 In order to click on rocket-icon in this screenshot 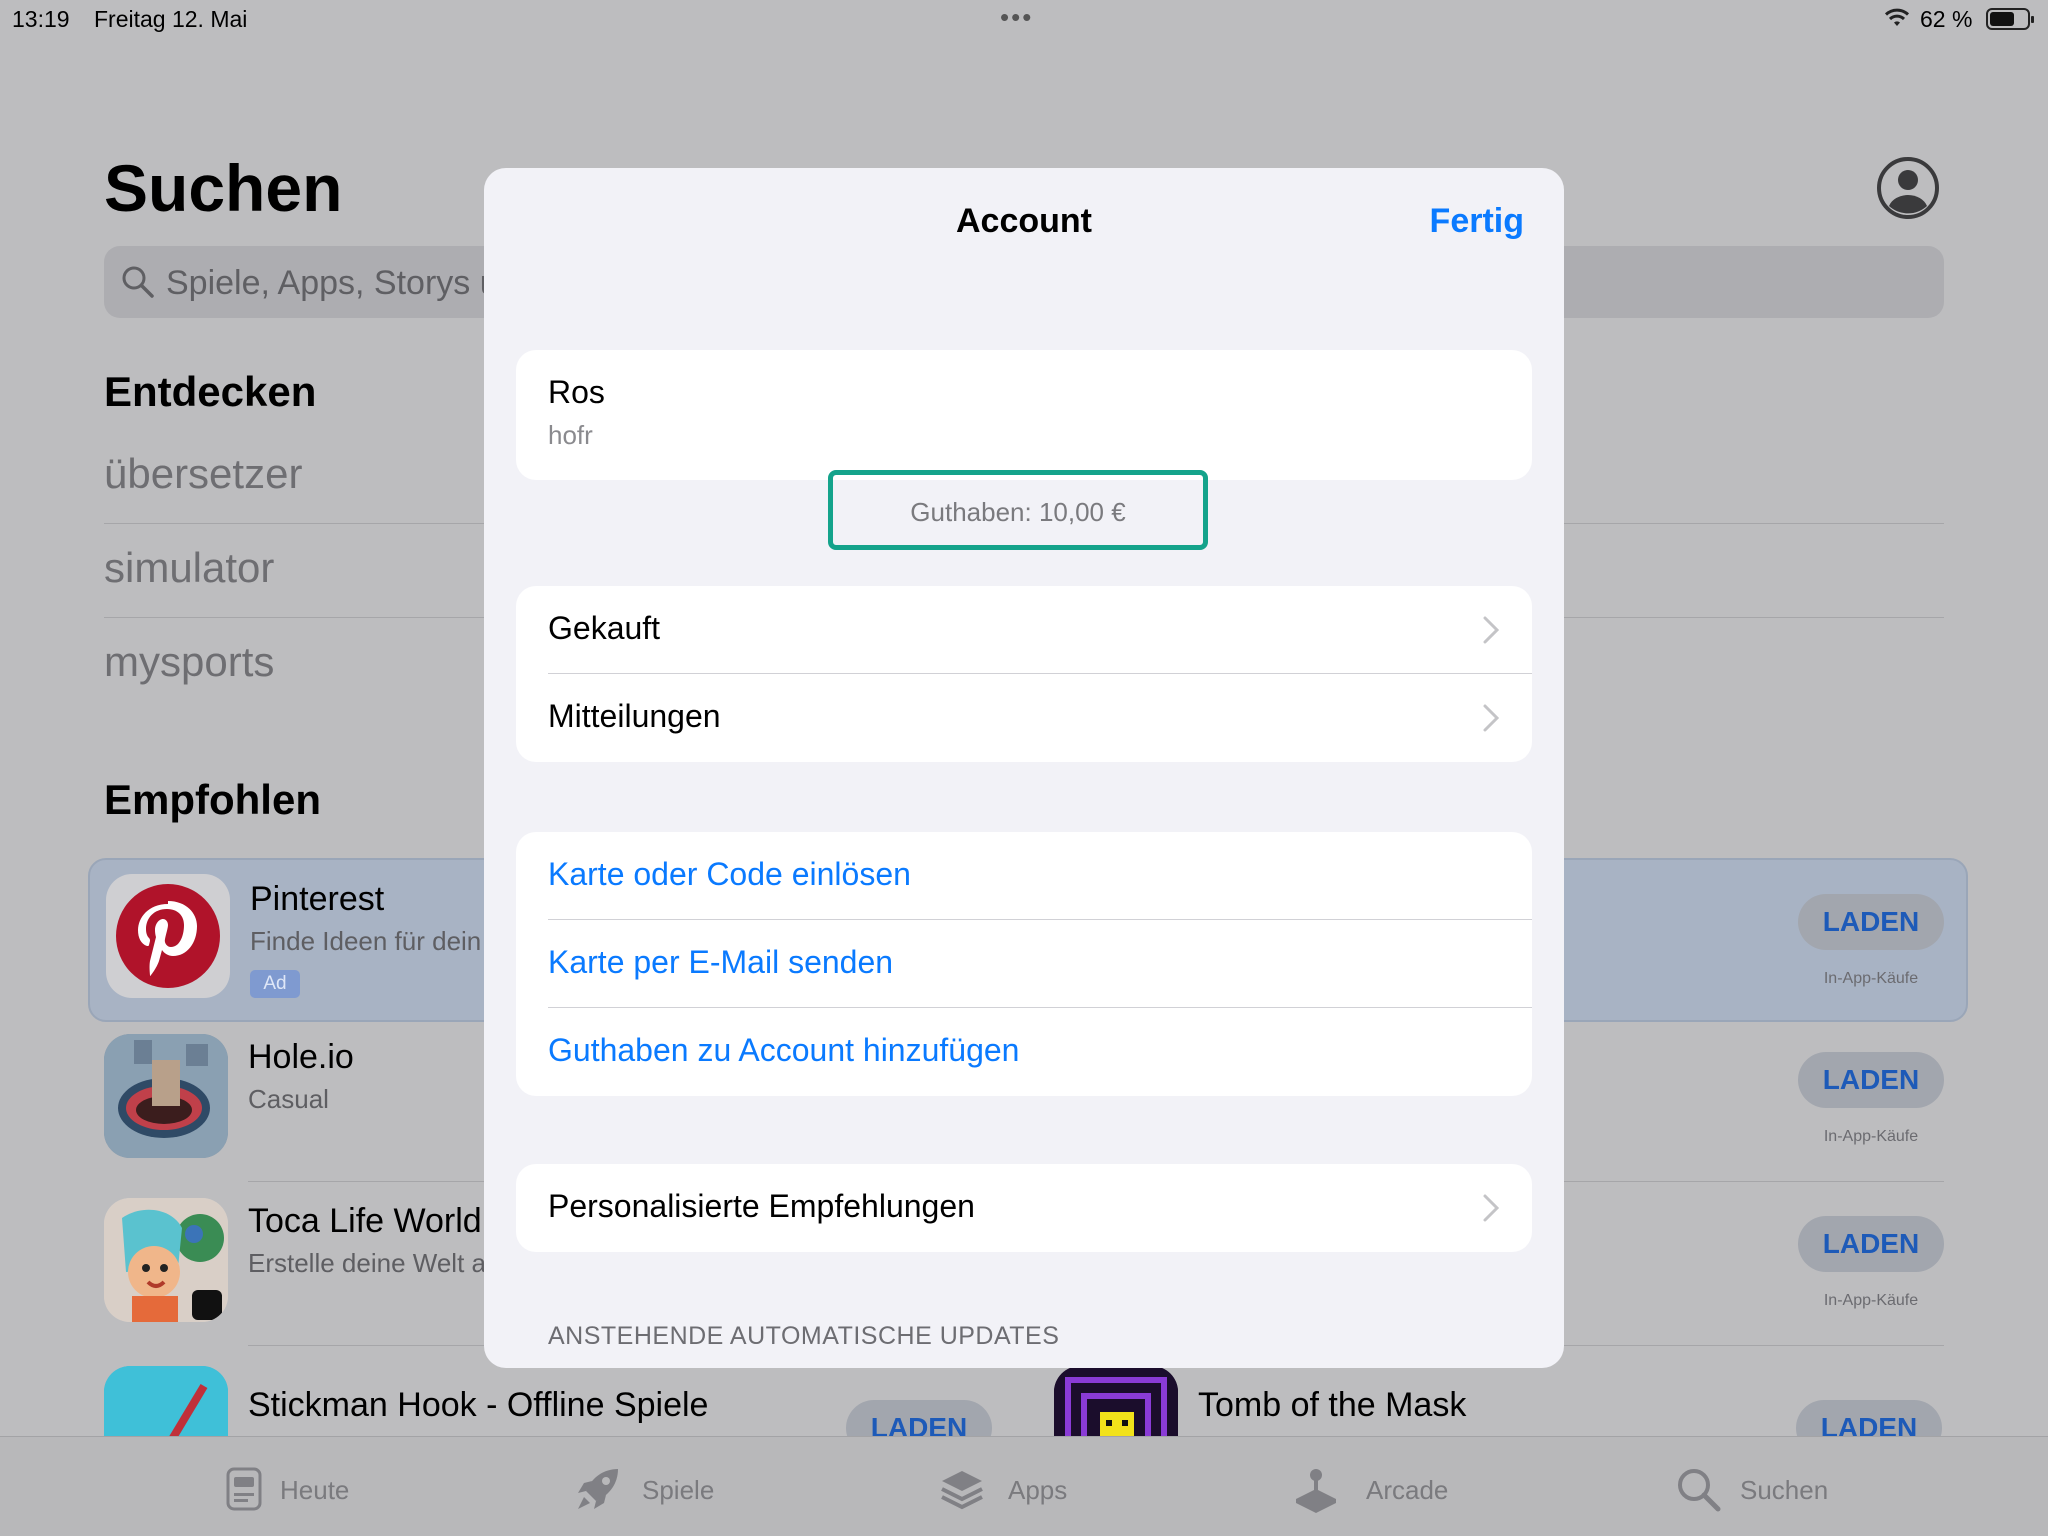, I will do `click(598, 1489)`.